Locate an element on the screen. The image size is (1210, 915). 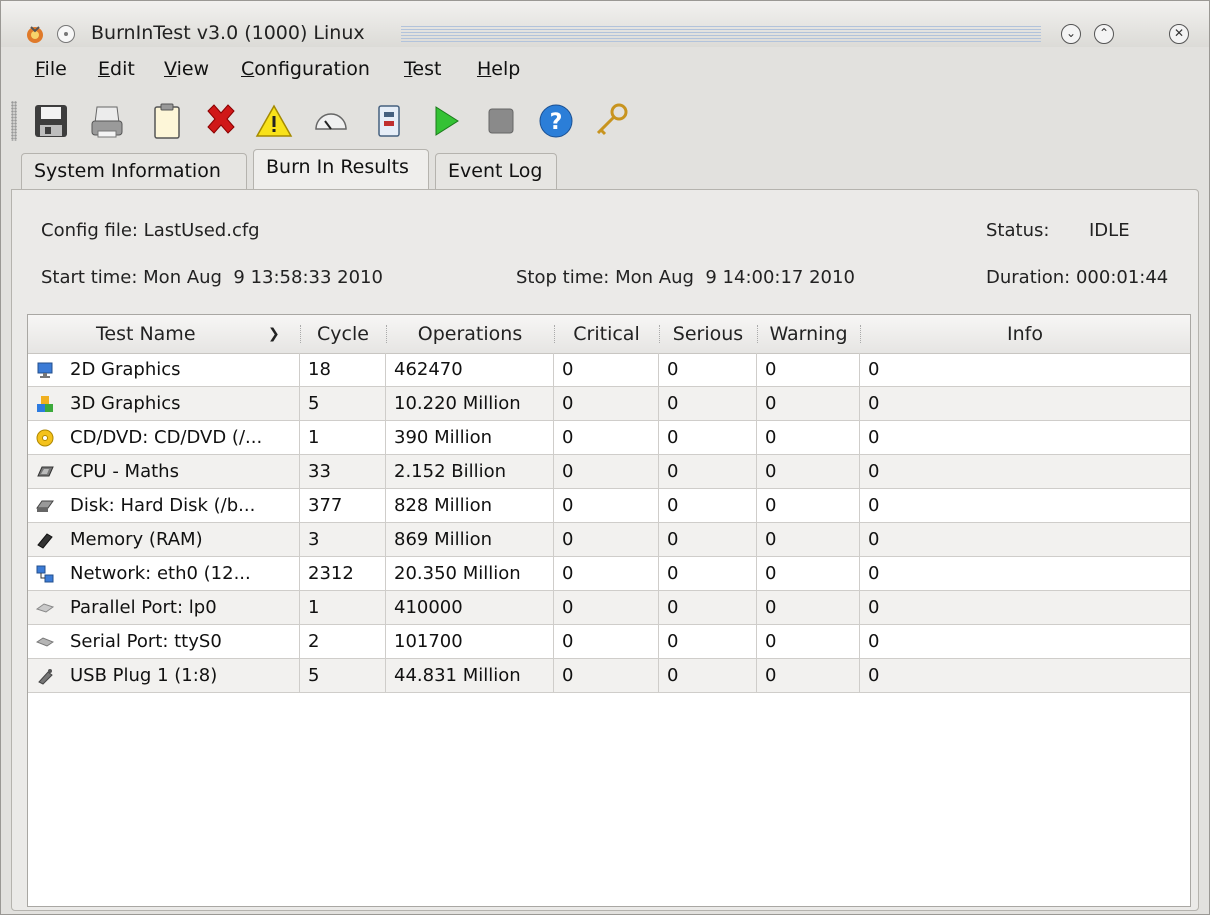
column-header-test-name: Test Name ❯ is located at coordinates (164, 334).